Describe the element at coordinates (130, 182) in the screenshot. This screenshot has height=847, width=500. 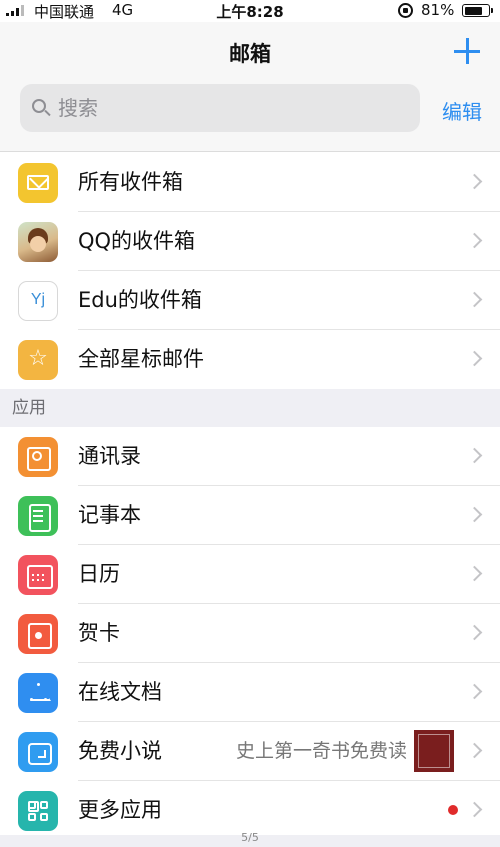
I see `mailbox-label: 所有收件箱` at that location.